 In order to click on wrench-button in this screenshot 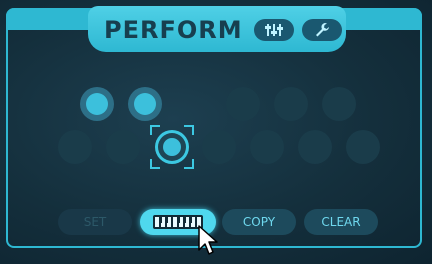, I will do `click(322, 30)`.